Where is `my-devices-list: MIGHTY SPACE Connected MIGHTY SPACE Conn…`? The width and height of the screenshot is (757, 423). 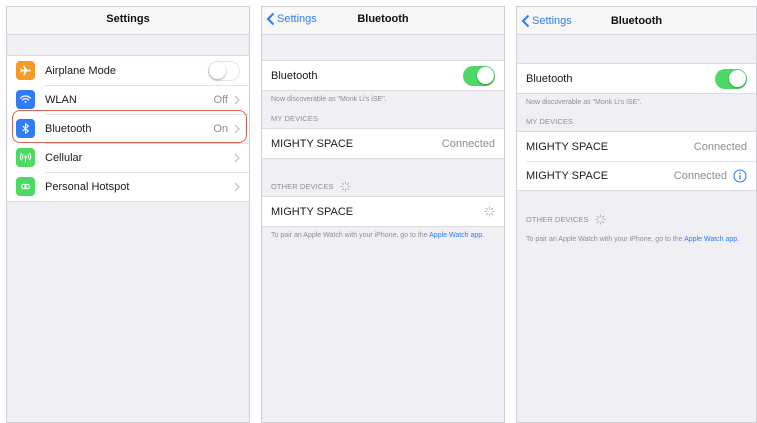 my-devices-list: MIGHTY SPACE Connected MIGHTY SPACE Conn… is located at coordinates (636, 161).